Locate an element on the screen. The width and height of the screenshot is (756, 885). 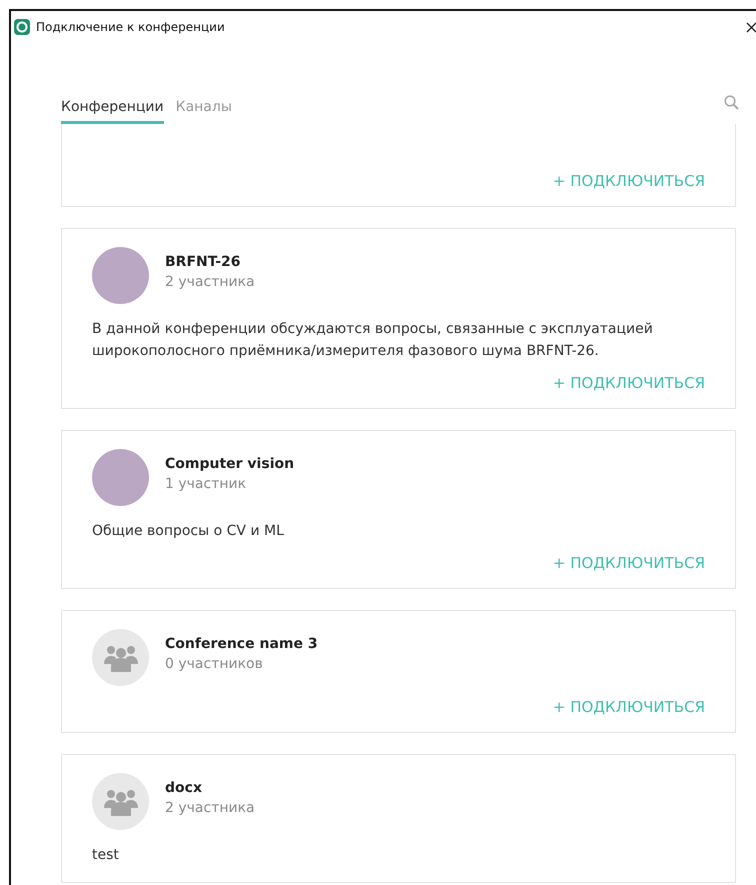
close-icon is located at coordinates (751, 27).